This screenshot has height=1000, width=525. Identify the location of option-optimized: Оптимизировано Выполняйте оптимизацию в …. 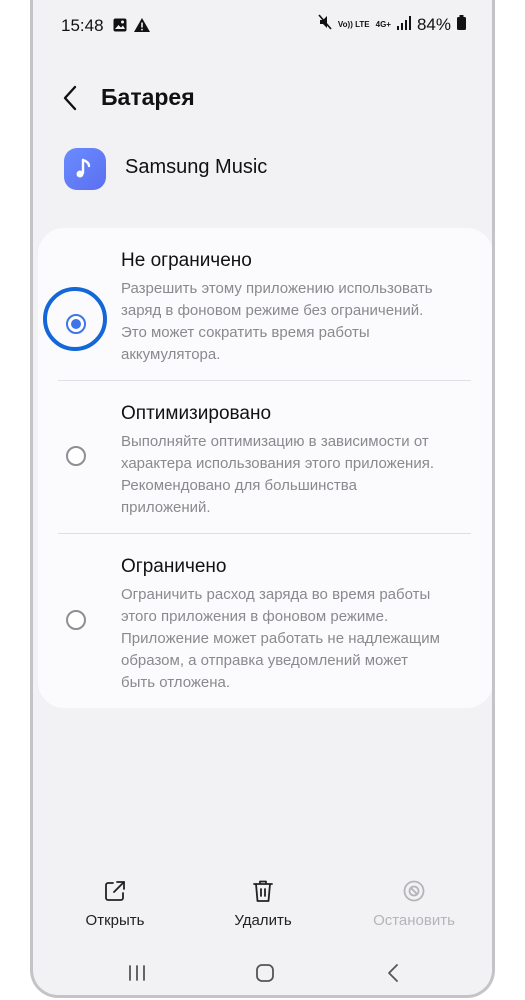
(265, 468).